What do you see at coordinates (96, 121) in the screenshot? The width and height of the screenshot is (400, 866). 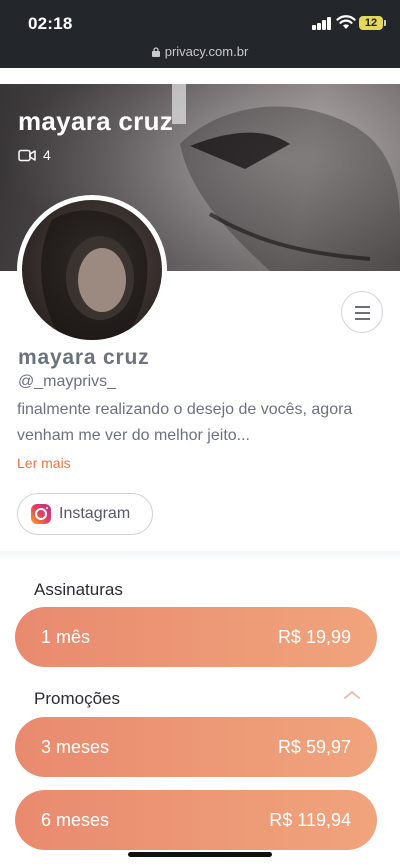 I see `cover-title: mayara cruz` at bounding box center [96, 121].